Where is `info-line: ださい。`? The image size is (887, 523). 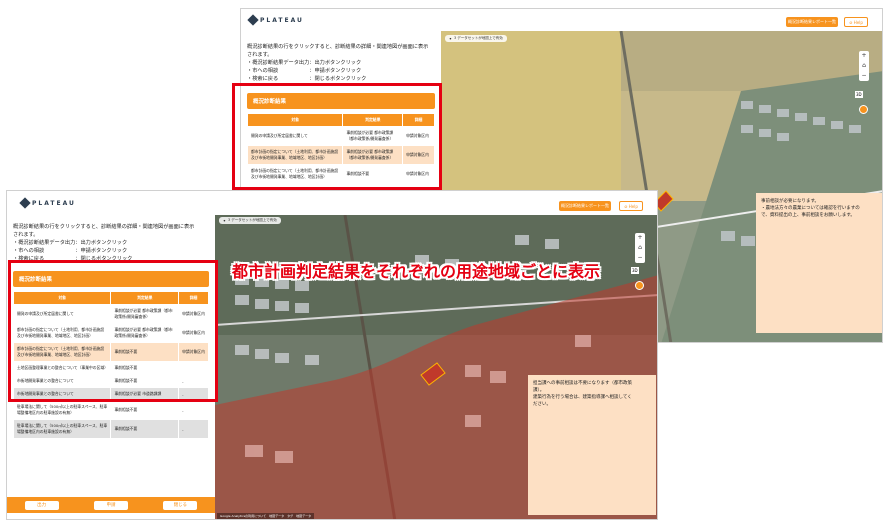 info-line: ださい。 is located at coordinates (542, 404).